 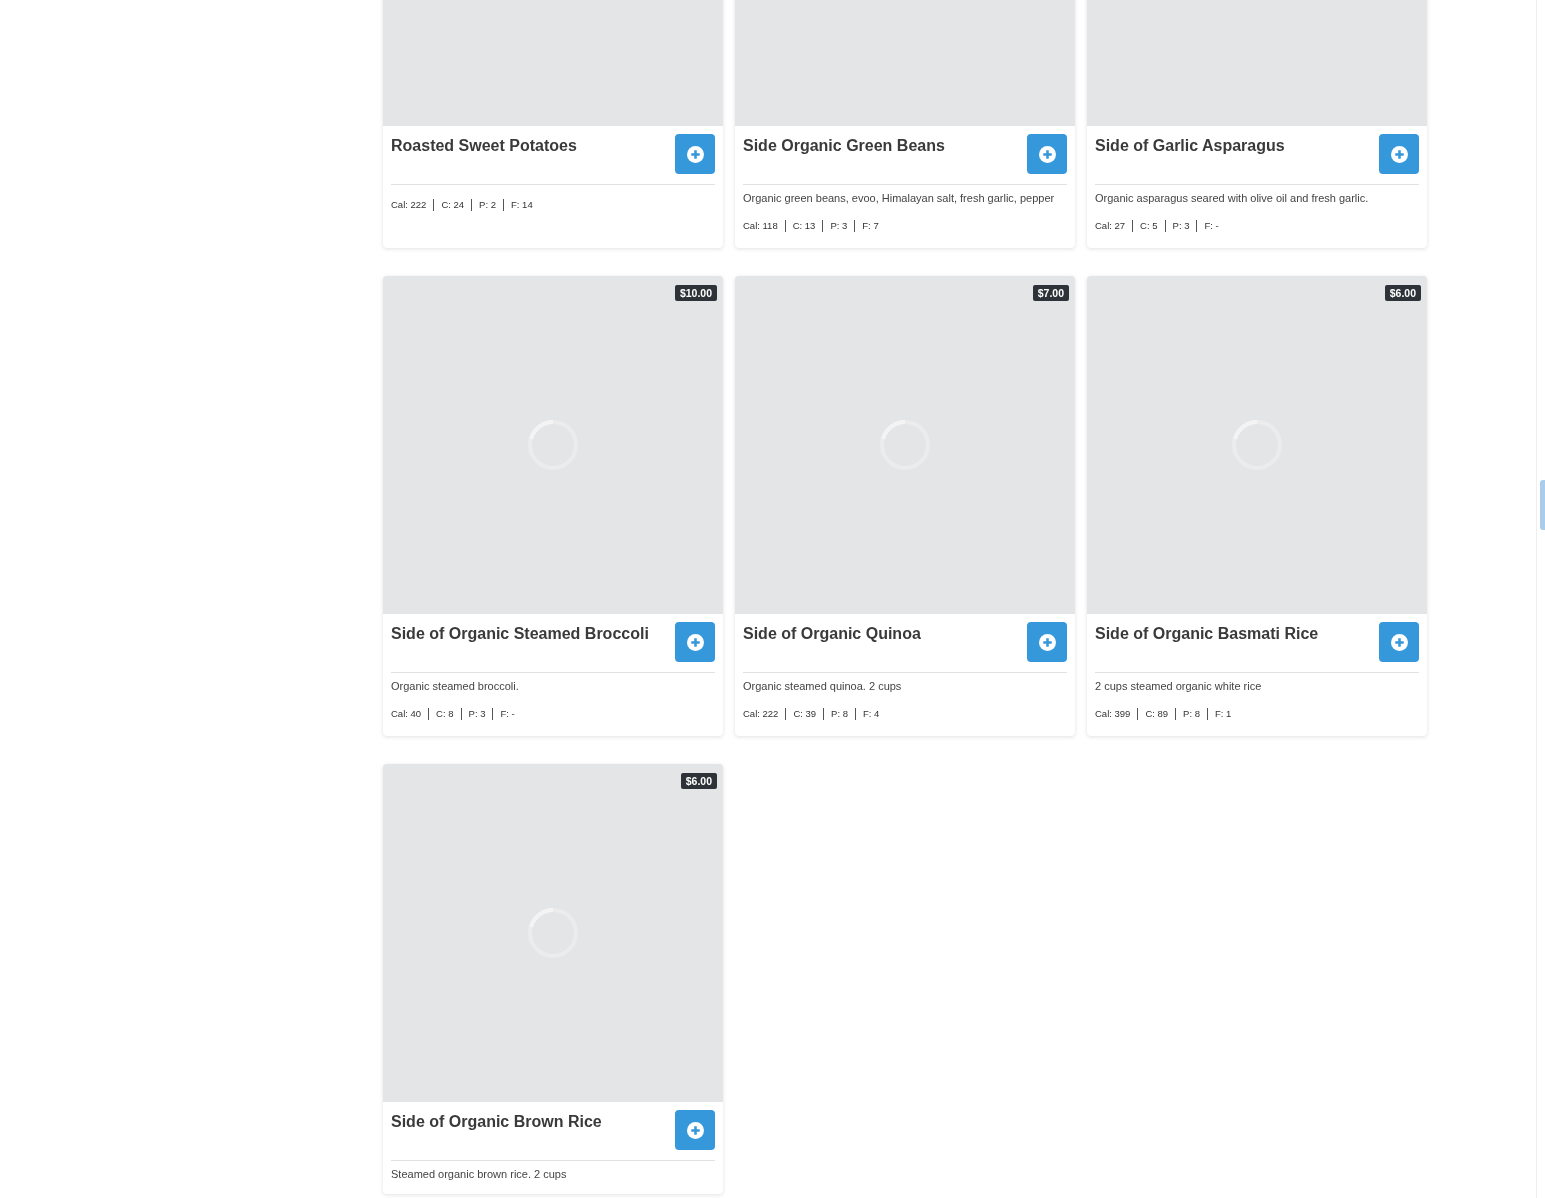 What do you see at coordinates (452, 205) in the screenshot?
I see `nutrition-value: C: 24` at bounding box center [452, 205].